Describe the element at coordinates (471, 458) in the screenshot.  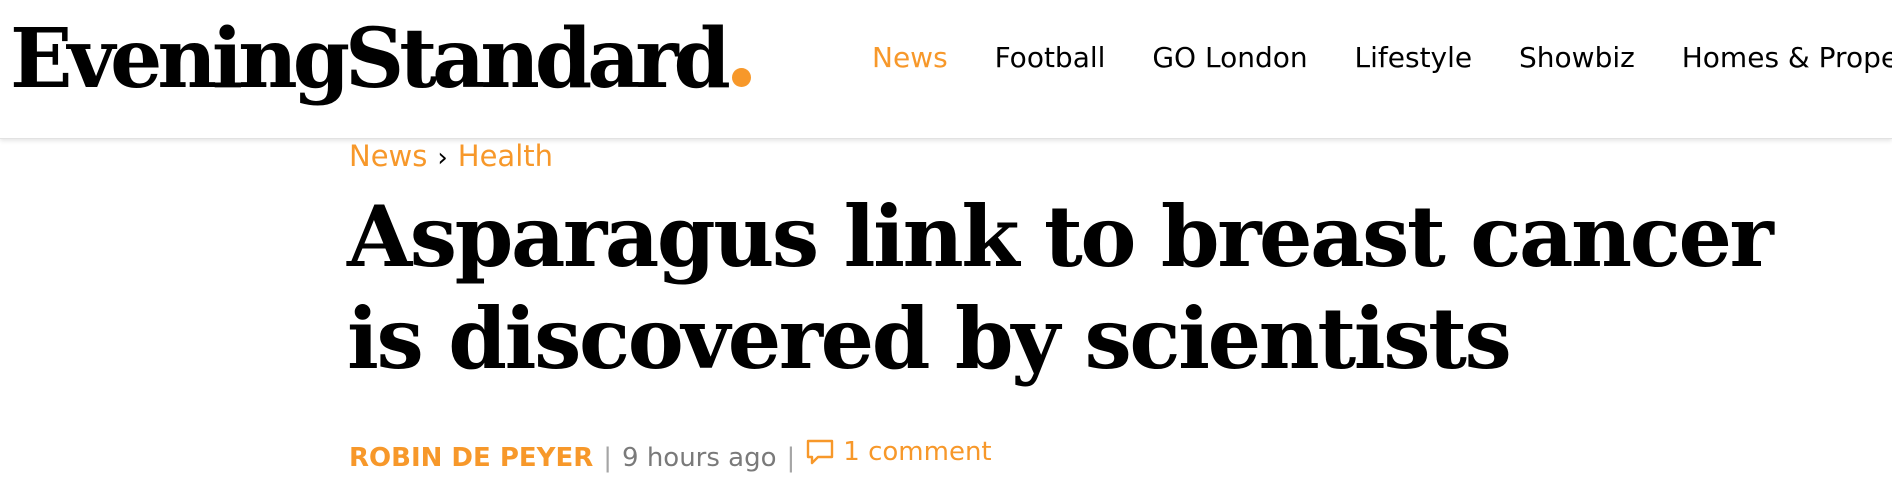
I see `author-link: ROBIN DE PEYER` at that location.